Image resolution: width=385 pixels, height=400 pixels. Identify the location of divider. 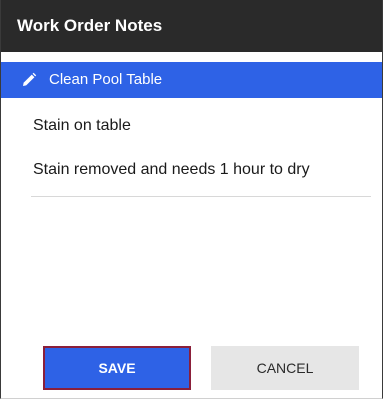
(201, 196).